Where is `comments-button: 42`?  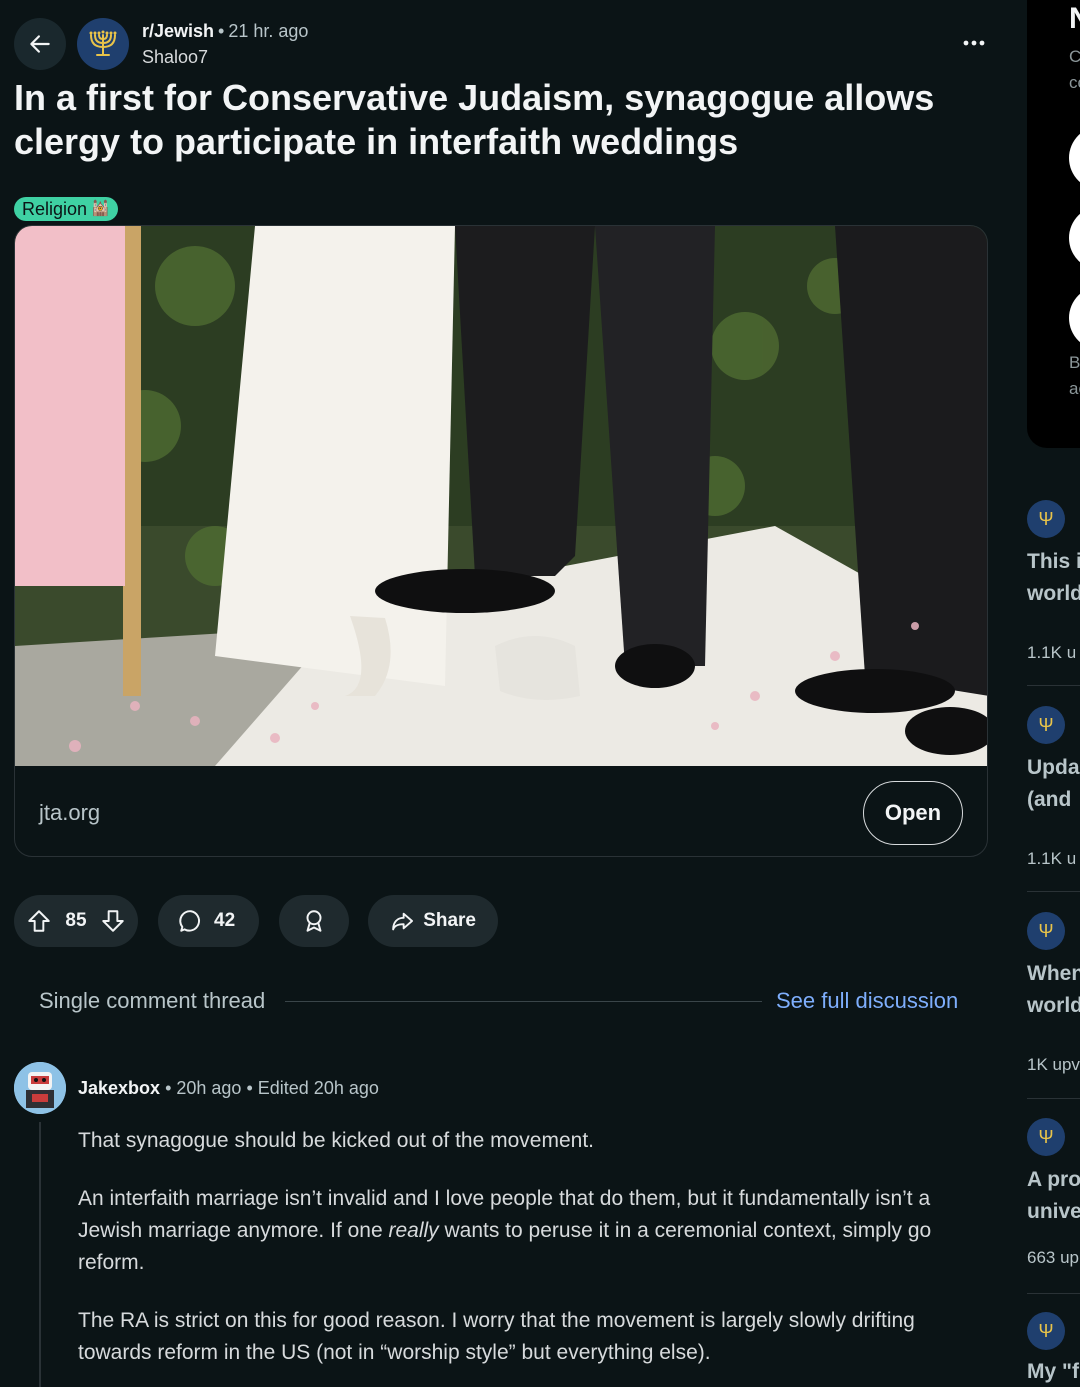 comments-button: 42 is located at coordinates (208, 921).